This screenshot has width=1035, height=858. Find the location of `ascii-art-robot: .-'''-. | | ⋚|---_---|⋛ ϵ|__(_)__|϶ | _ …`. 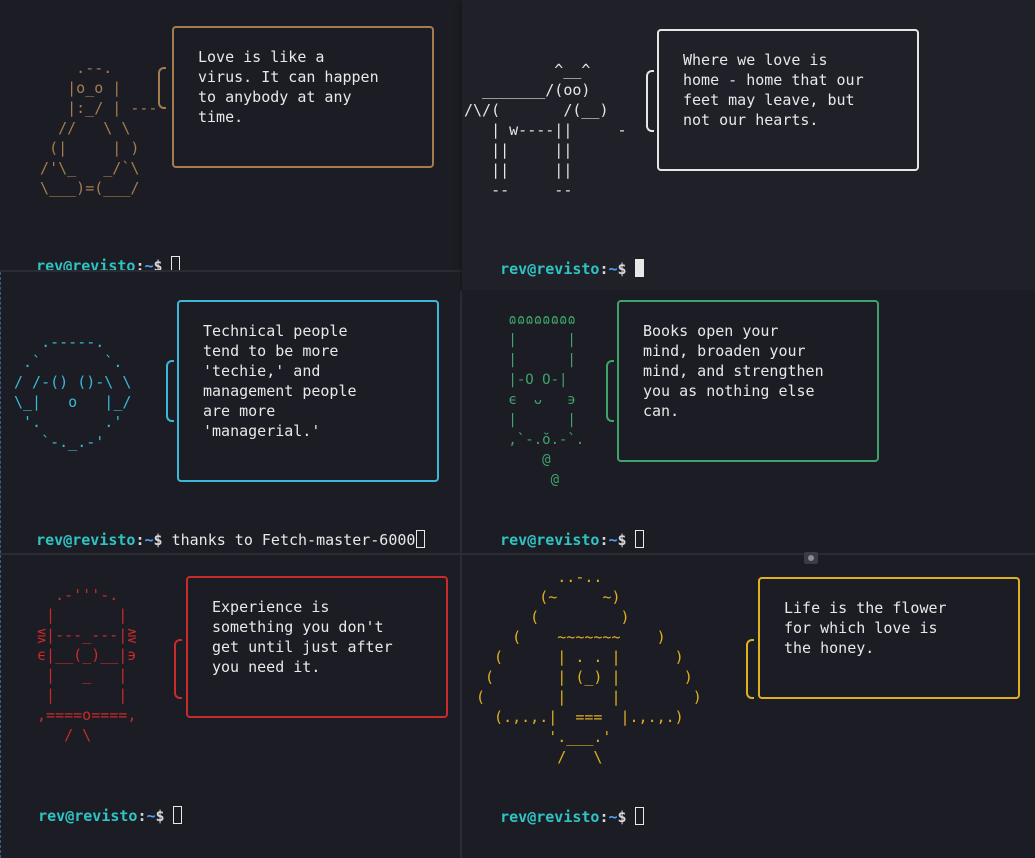

ascii-art-robot: .-'''-. | | ⋚|---_---|⋛ ϵ|__(_)__|϶ | _ … is located at coordinates (87, 665).